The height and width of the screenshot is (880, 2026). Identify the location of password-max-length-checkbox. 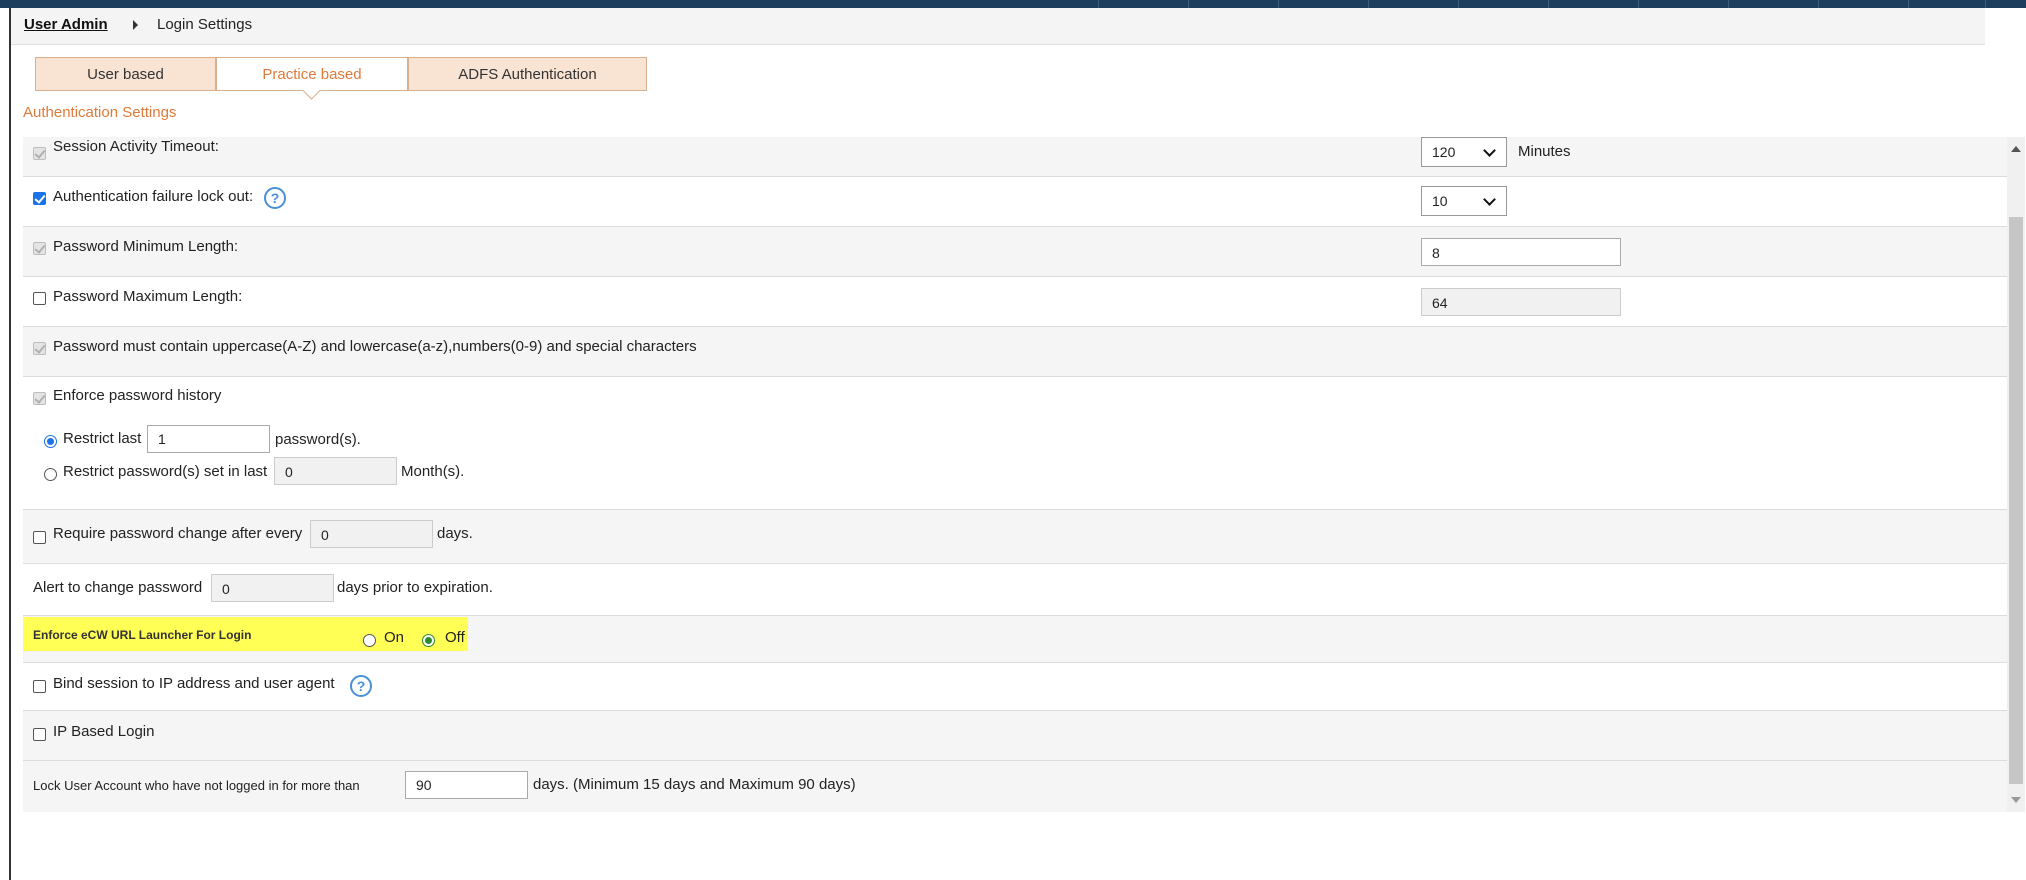
(39, 298).